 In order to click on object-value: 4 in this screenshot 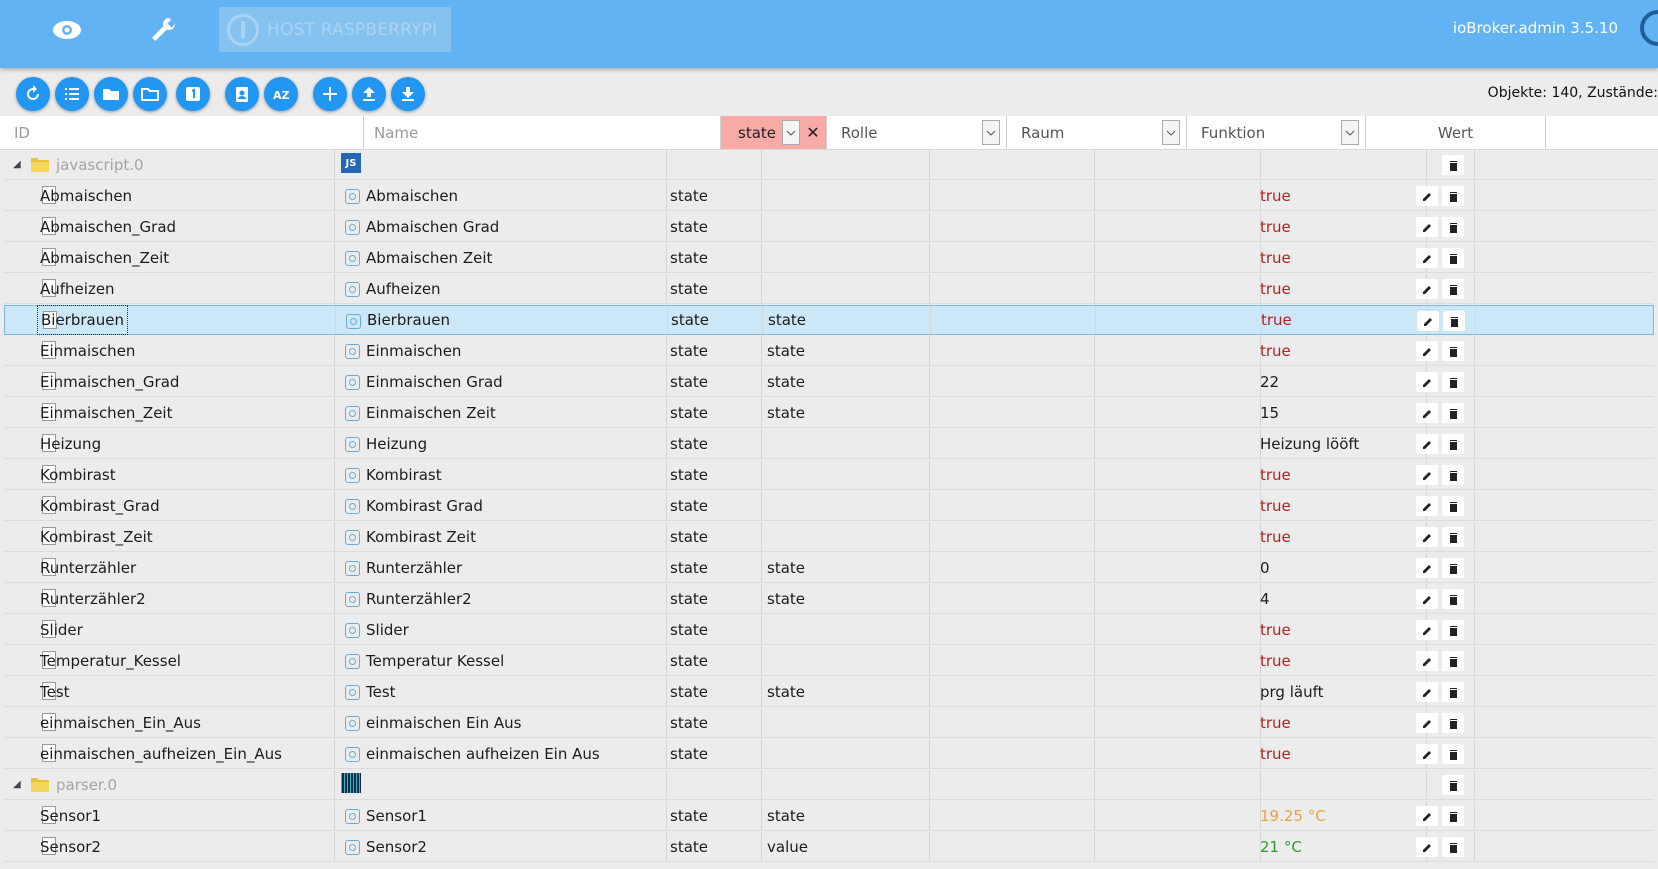, I will do `click(1265, 598)`.